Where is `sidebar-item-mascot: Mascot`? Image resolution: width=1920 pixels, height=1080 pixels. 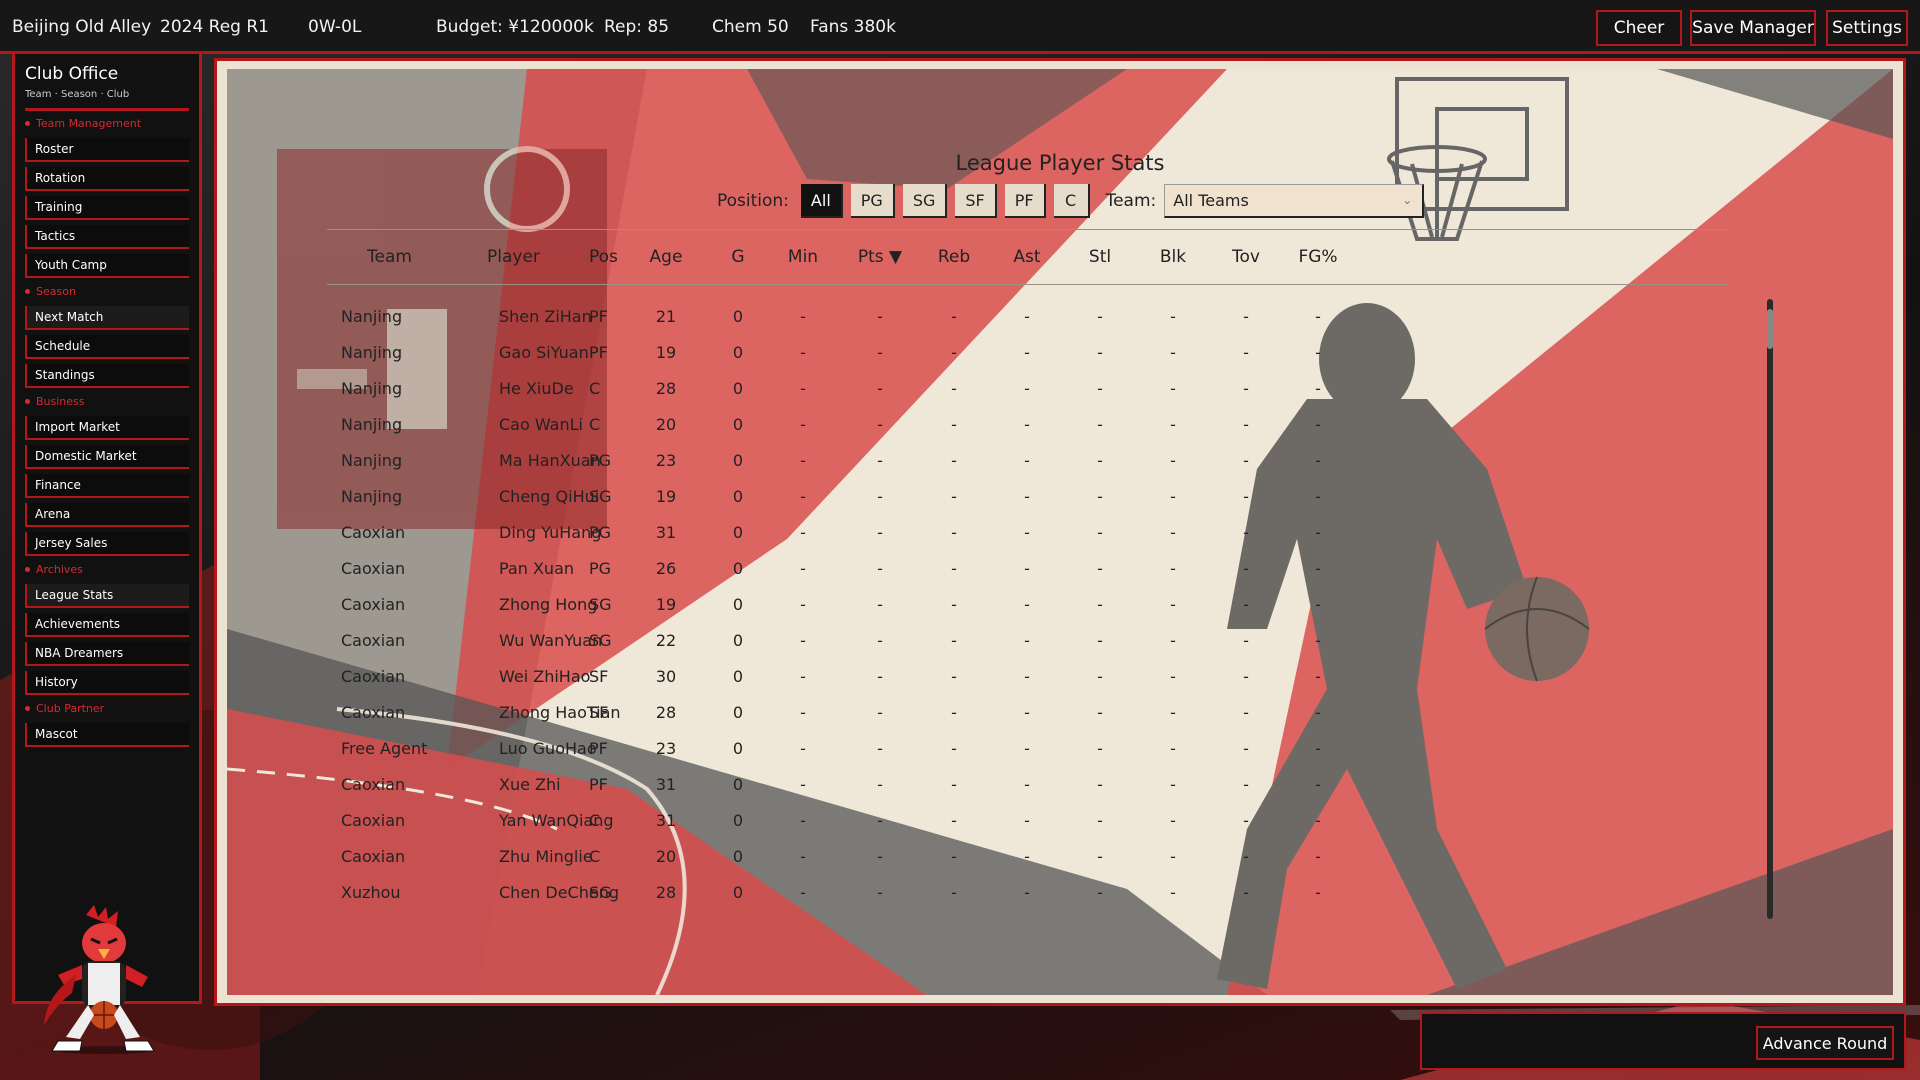 sidebar-item-mascot: Mascot is located at coordinates (107, 735).